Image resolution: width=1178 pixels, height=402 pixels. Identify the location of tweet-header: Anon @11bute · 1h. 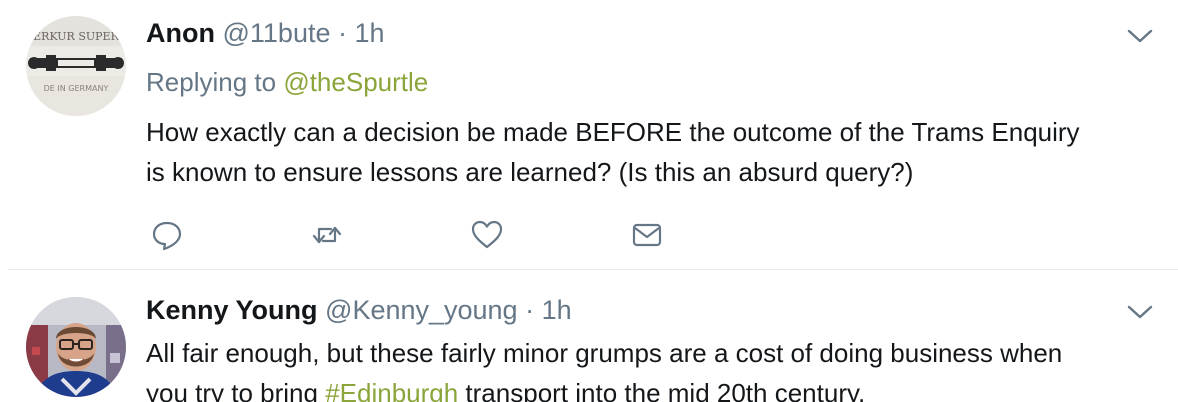
(265, 33).